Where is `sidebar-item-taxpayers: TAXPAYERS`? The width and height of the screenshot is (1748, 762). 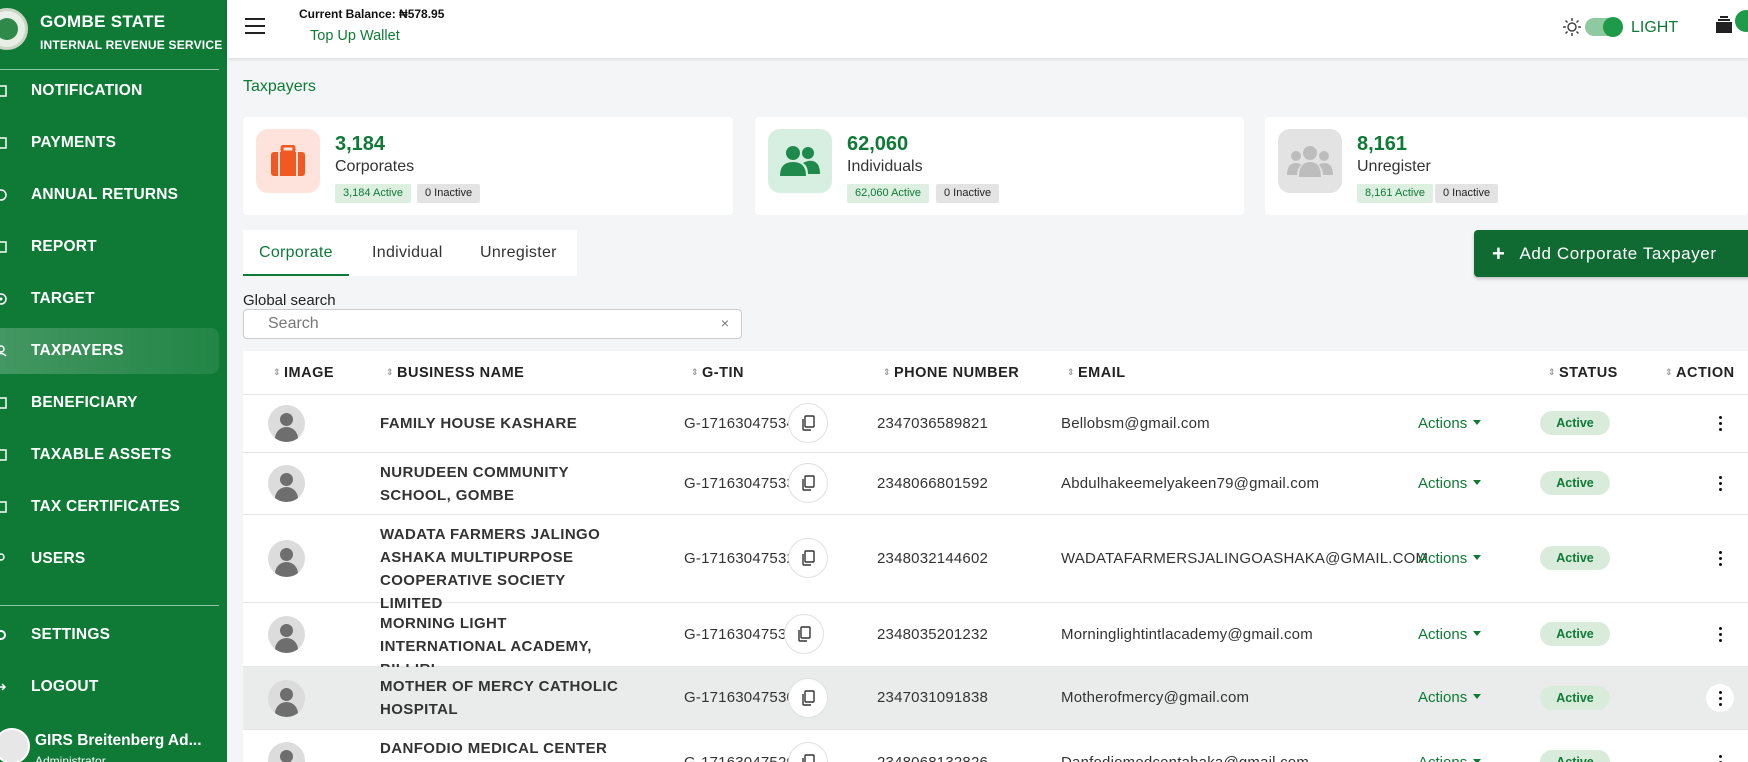
sidebar-item-taxpayers: TAXPAYERS is located at coordinates (109, 351).